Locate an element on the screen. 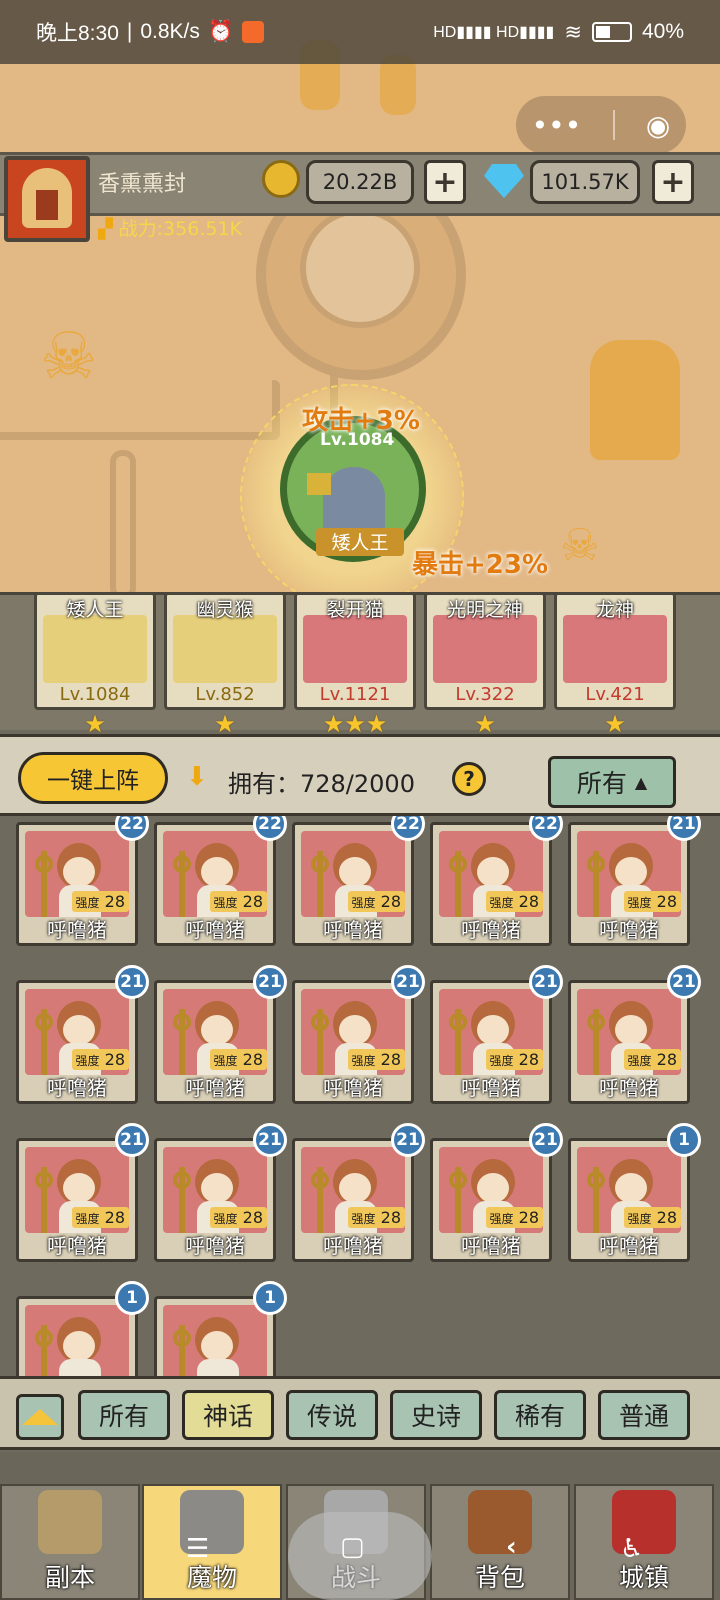 The image size is (720, 1600). rarity-tab: 神话 is located at coordinates (228, 1415).